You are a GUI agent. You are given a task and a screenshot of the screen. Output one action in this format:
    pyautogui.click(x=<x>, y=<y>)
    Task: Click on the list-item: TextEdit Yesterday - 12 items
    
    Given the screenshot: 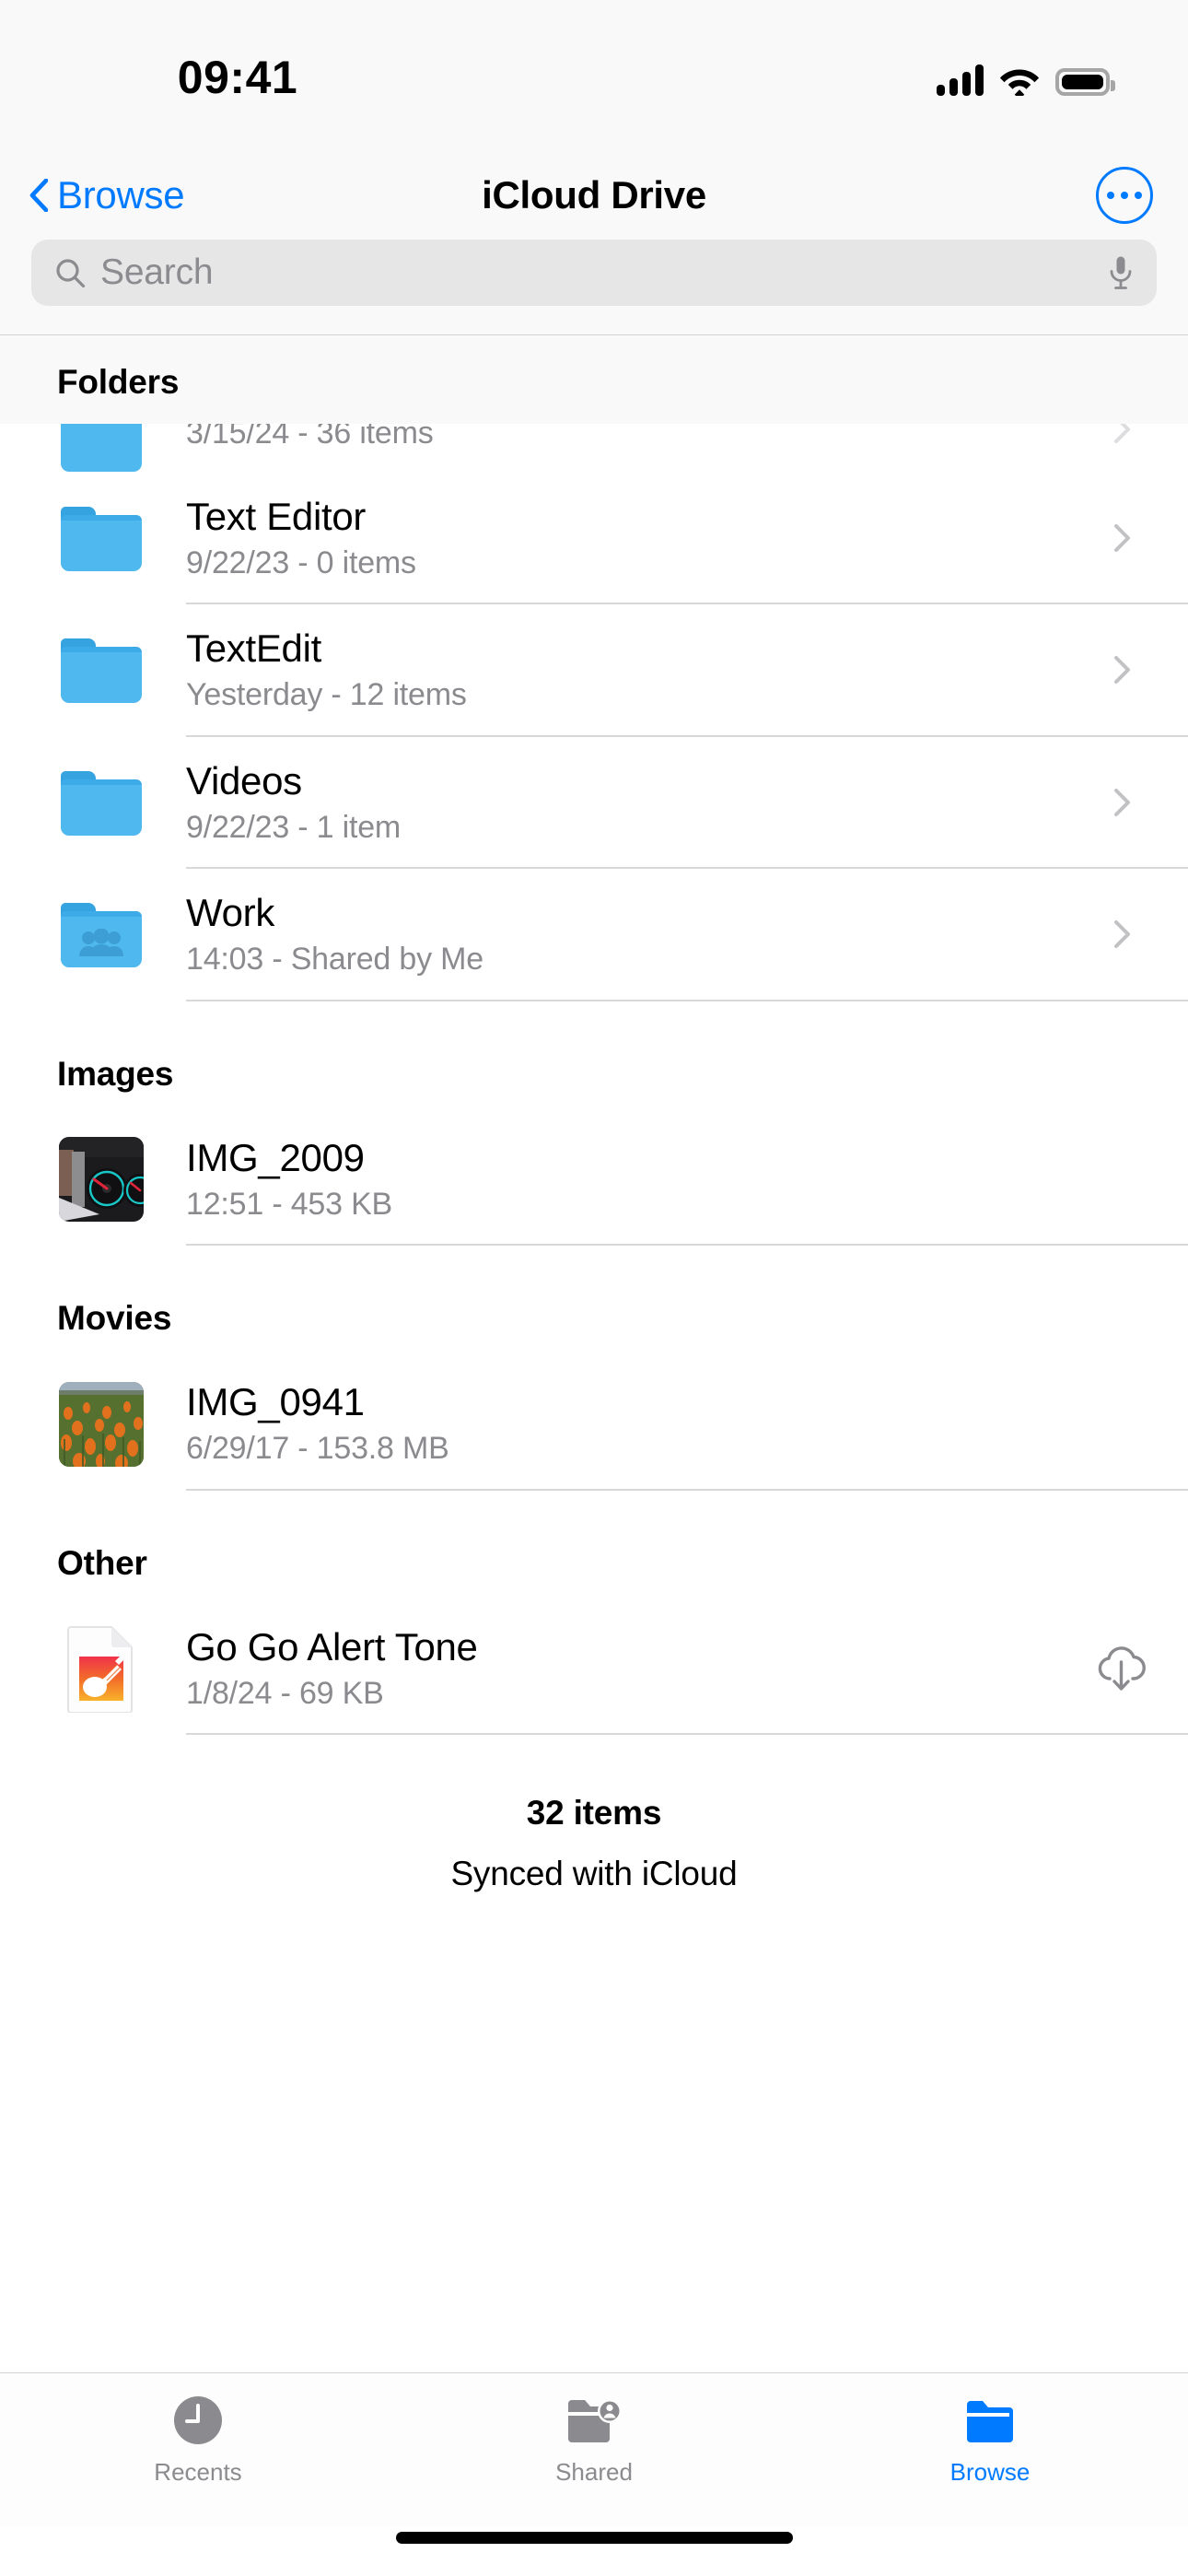 What is the action you would take?
    pyautogui.click(x=594, y=670)
    